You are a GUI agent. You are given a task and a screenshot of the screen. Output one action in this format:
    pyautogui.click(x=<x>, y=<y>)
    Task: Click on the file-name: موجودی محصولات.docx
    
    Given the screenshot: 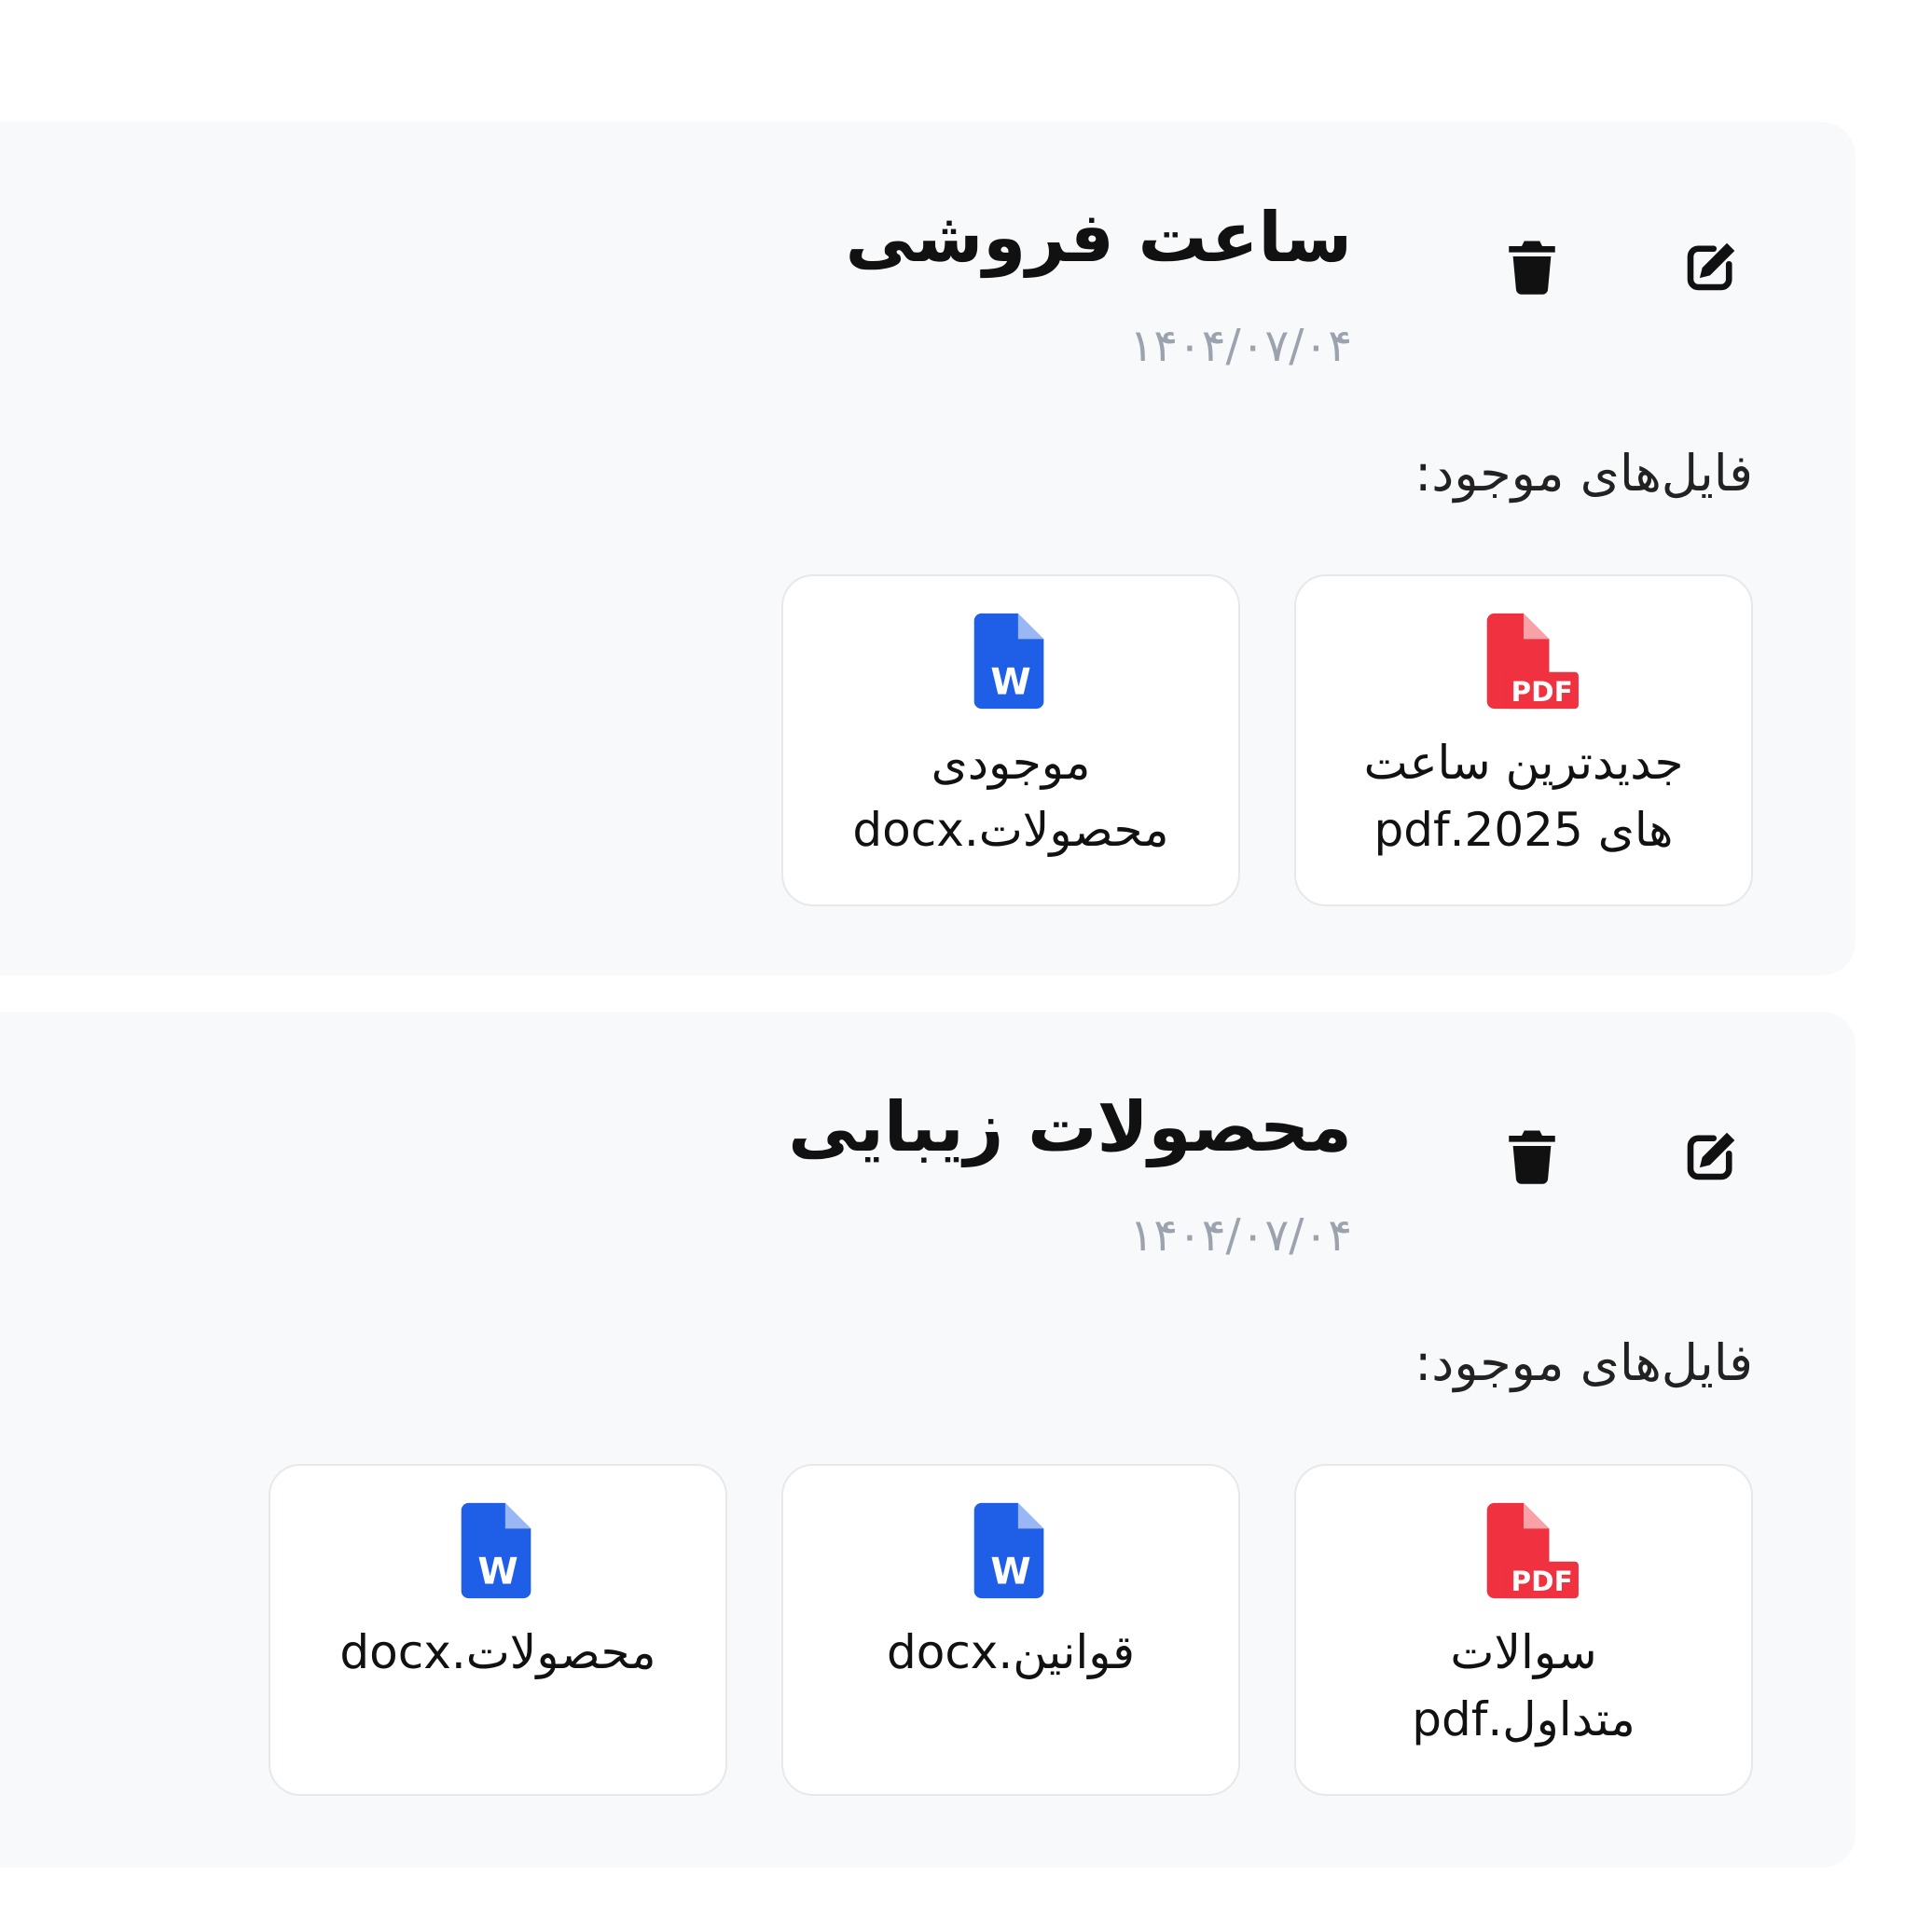 What is the action you would take?
    pyautogui.click(x=1011, y=797)
    